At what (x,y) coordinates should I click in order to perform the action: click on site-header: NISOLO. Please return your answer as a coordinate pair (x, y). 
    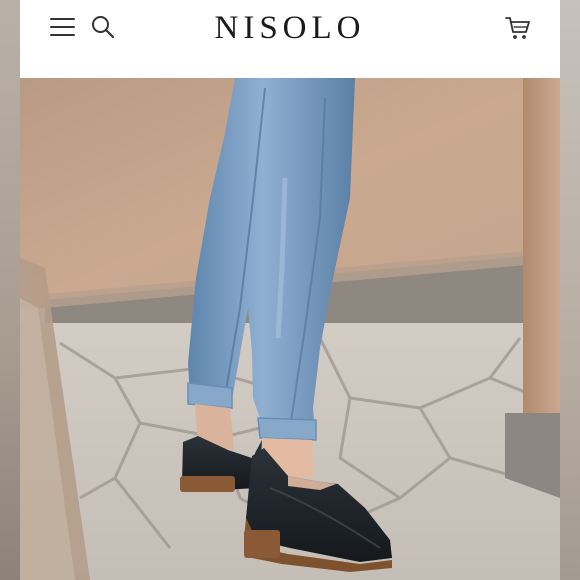
    Looking at the image, I should click on (290, 39).